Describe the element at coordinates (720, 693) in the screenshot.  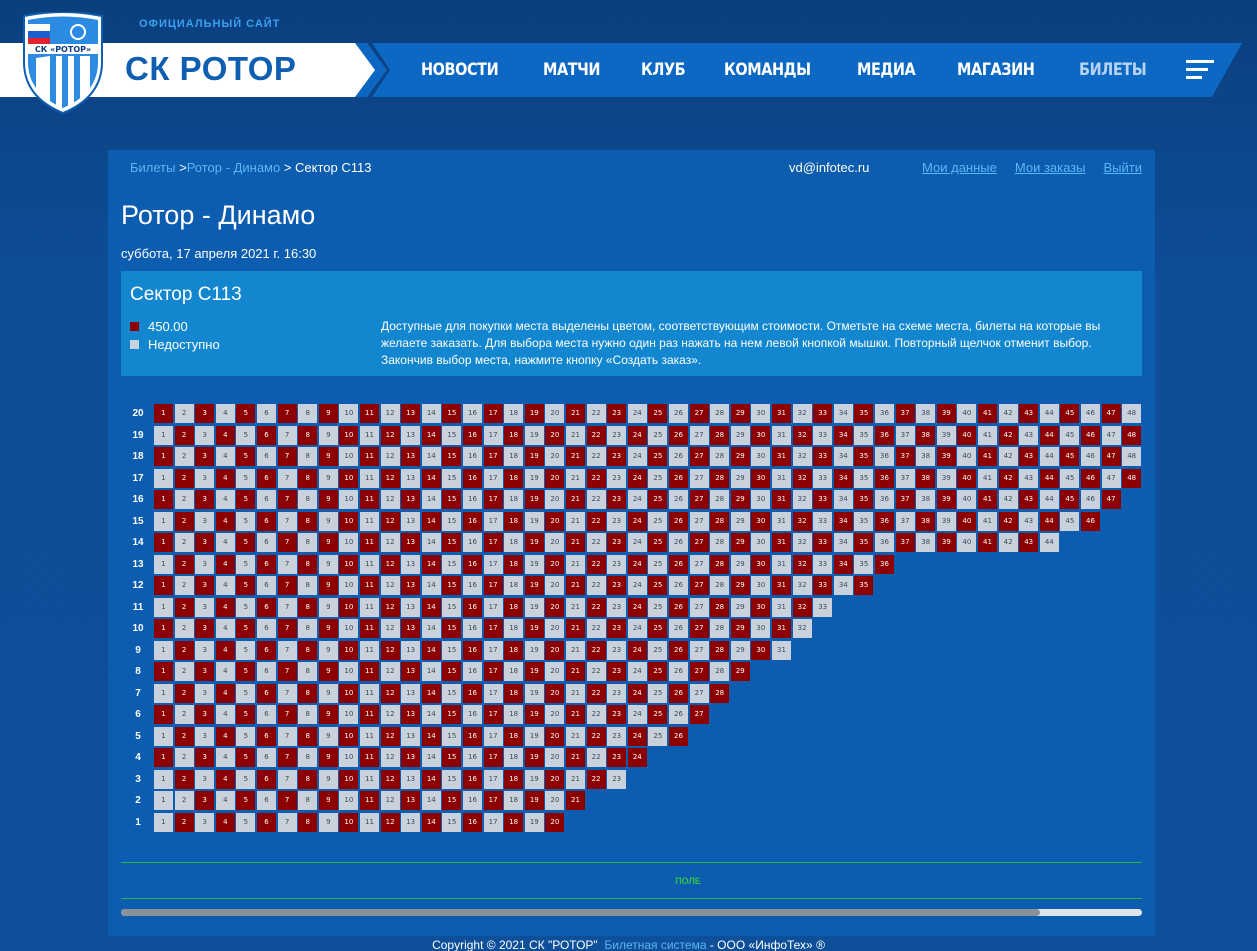
I see `seat: 28` at that location.